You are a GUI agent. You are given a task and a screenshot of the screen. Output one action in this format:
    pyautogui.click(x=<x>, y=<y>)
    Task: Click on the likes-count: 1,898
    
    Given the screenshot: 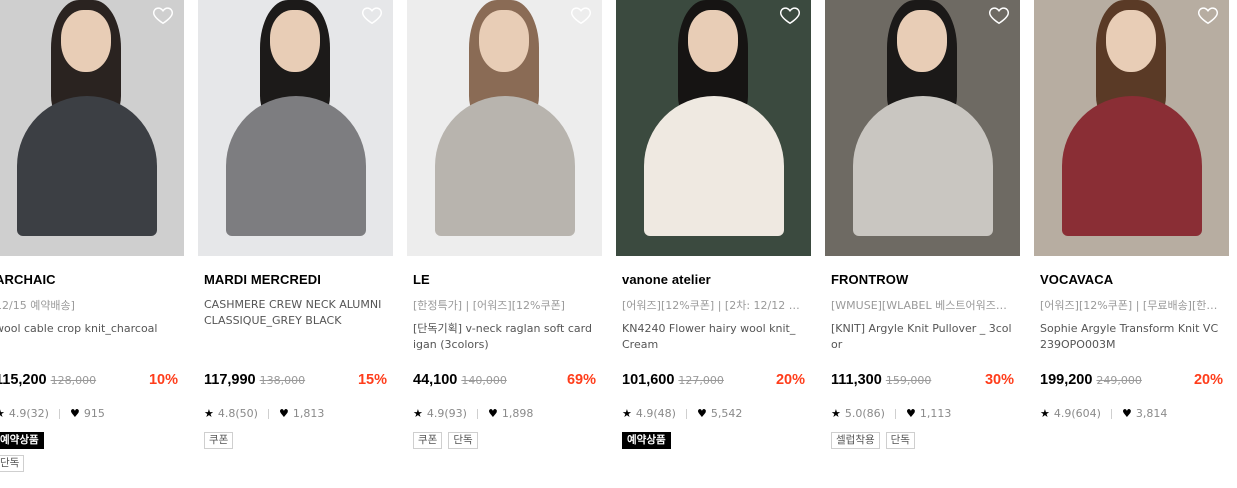 What is the action you would take?
    pyautogui.click(x=517, y=413)
    